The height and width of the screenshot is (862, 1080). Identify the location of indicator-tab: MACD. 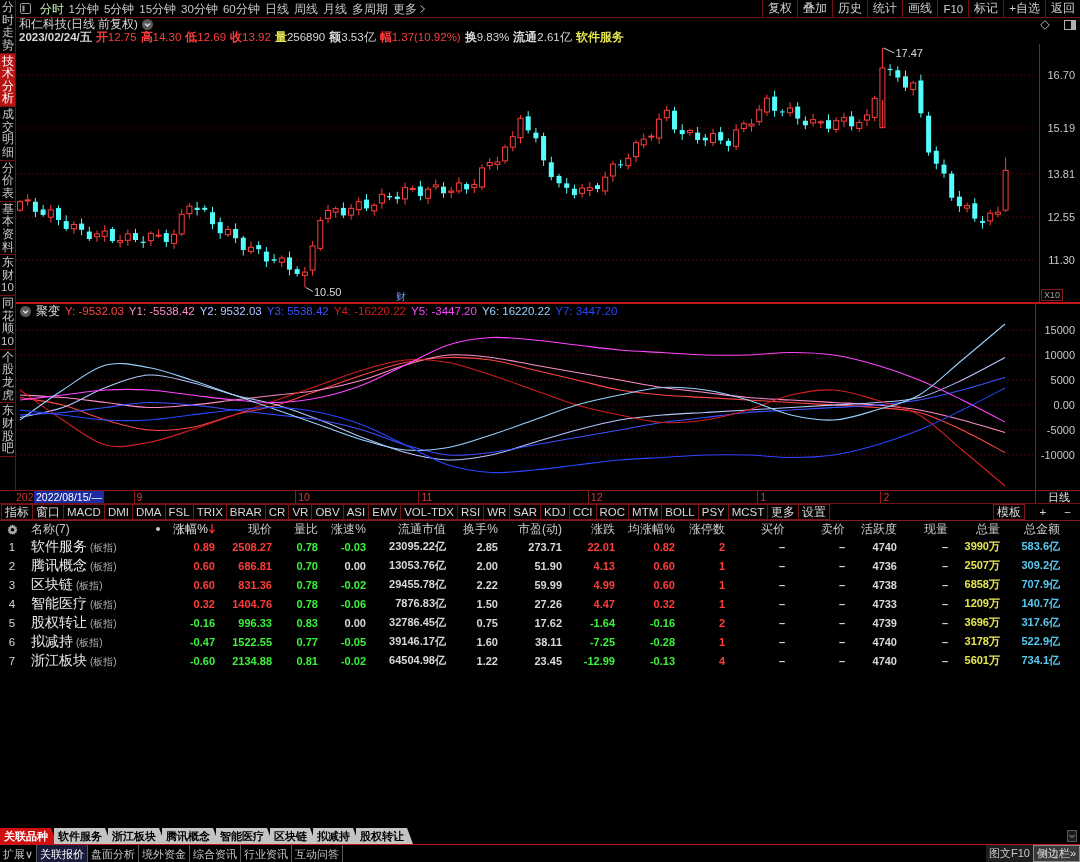
(84, 512).